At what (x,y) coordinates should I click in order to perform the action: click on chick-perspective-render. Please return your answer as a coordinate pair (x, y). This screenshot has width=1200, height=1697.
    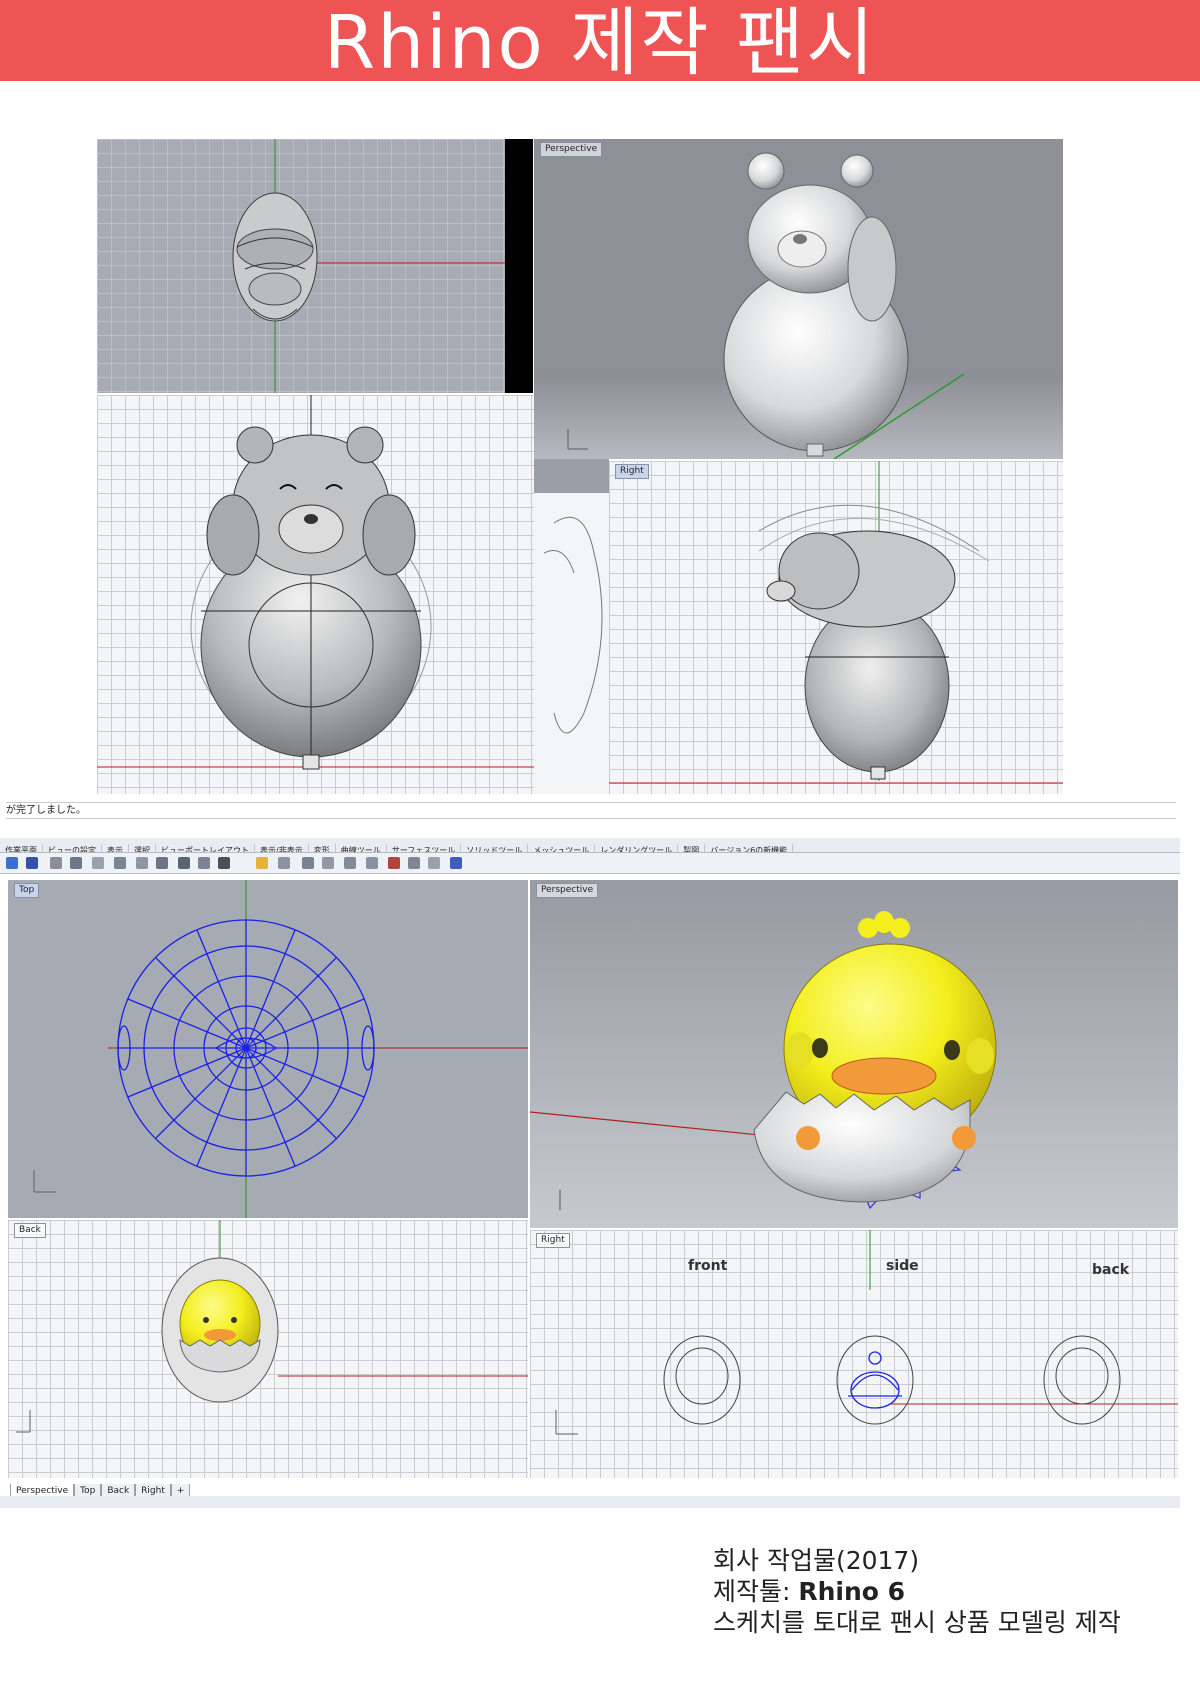
    Looking at the image, I should click on (854, 1054).